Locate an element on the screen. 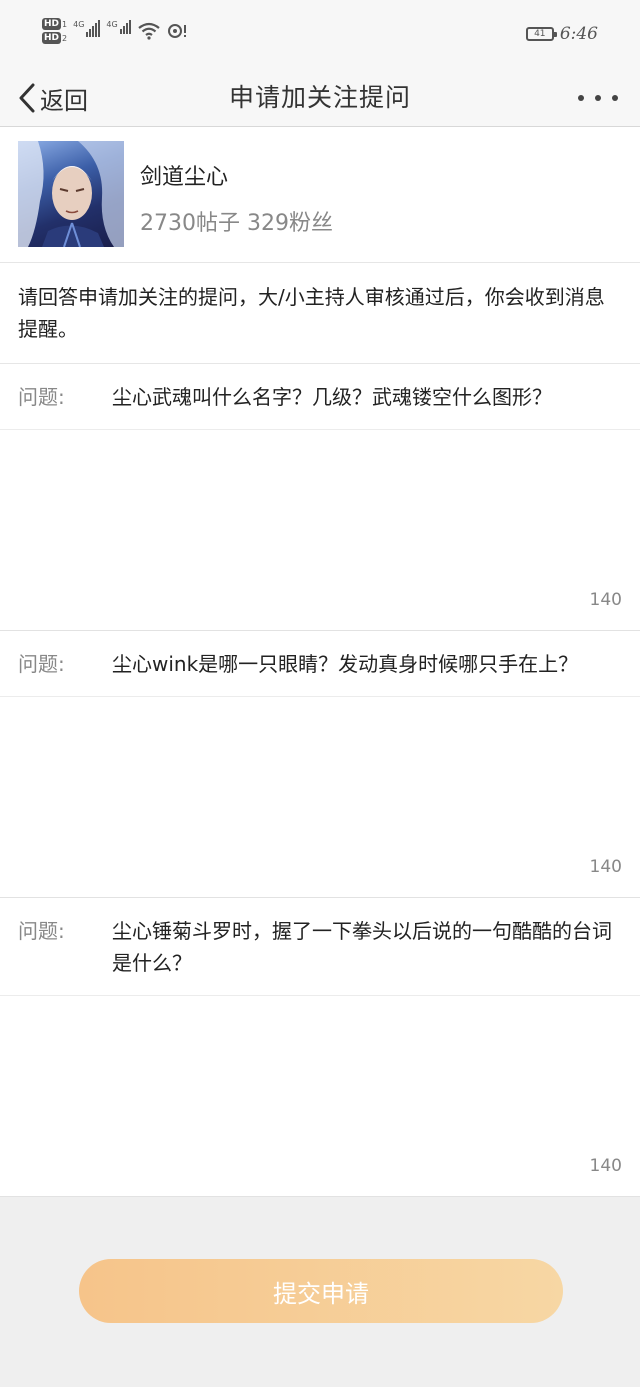  page-title: 申请加关注提问 is located at coordinates (319, 97).